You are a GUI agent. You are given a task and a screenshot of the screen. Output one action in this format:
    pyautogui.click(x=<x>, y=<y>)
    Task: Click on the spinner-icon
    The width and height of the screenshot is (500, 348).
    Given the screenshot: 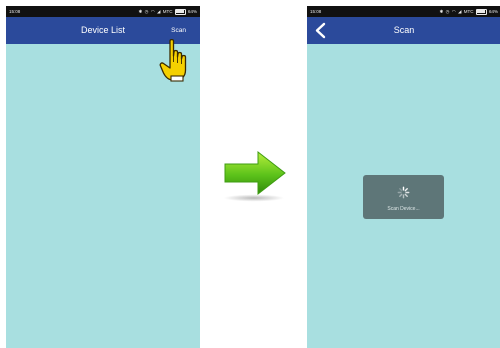 What is the action you would take?
    pyautogui.click(x=403, y=192)
    